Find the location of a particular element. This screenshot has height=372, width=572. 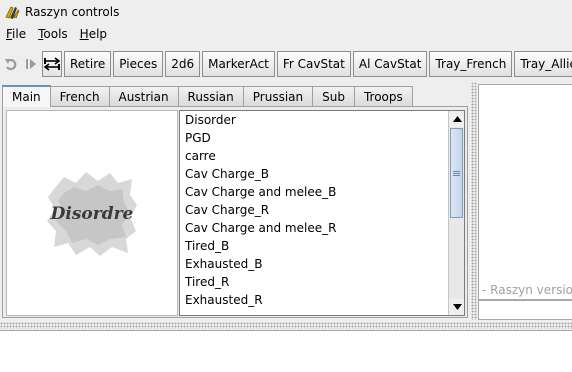

chat-log: - Raszyn version is located at coordinates (525, 192).